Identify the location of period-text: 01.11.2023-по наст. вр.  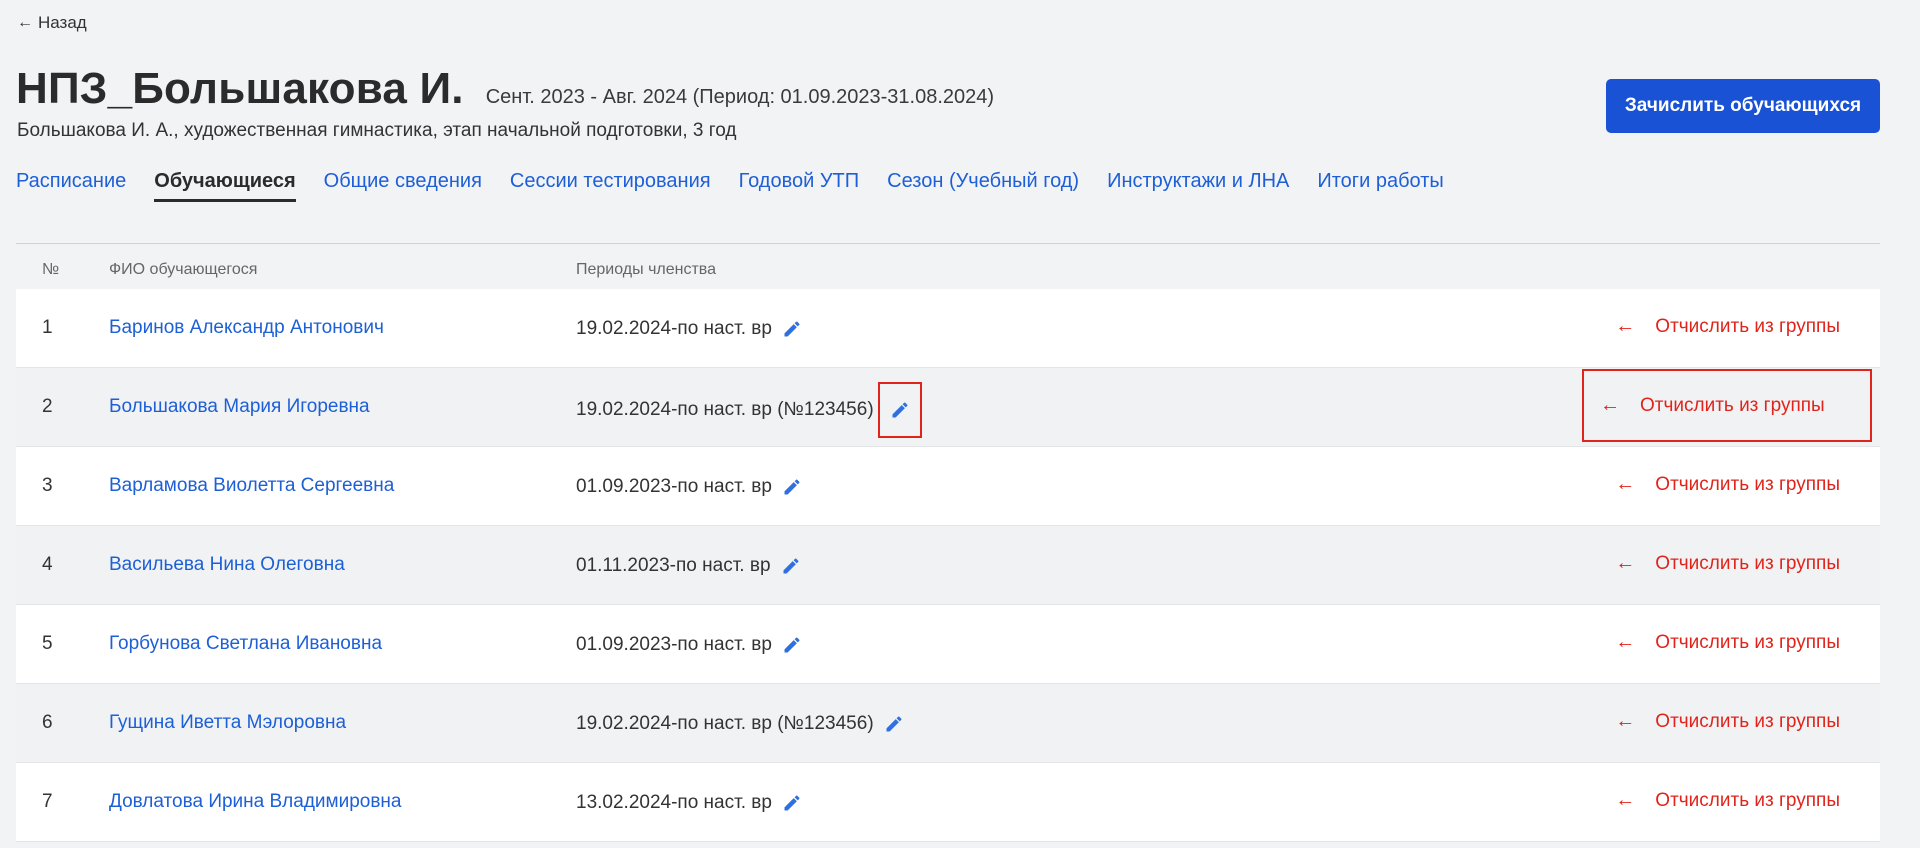
(673, 565).